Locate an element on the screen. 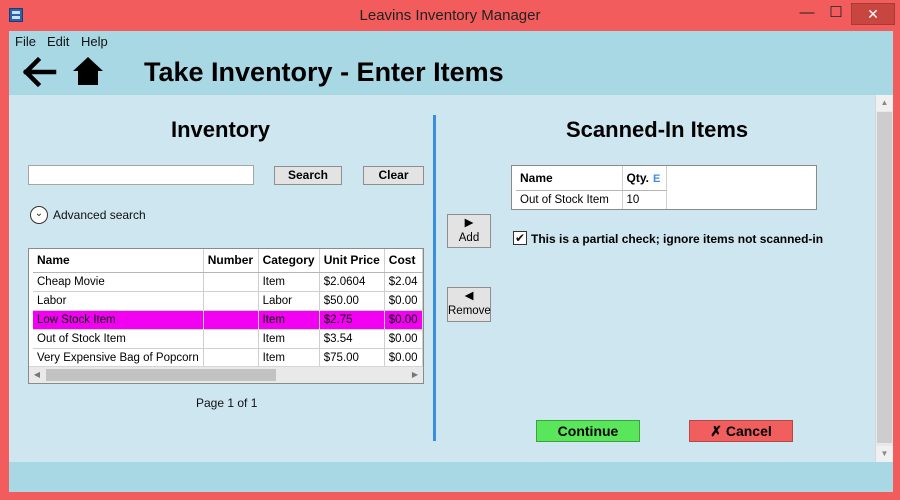 The image size is (900, 500). scroll-right-arrow-icon: ▶ is located at coordinates (415, 375).